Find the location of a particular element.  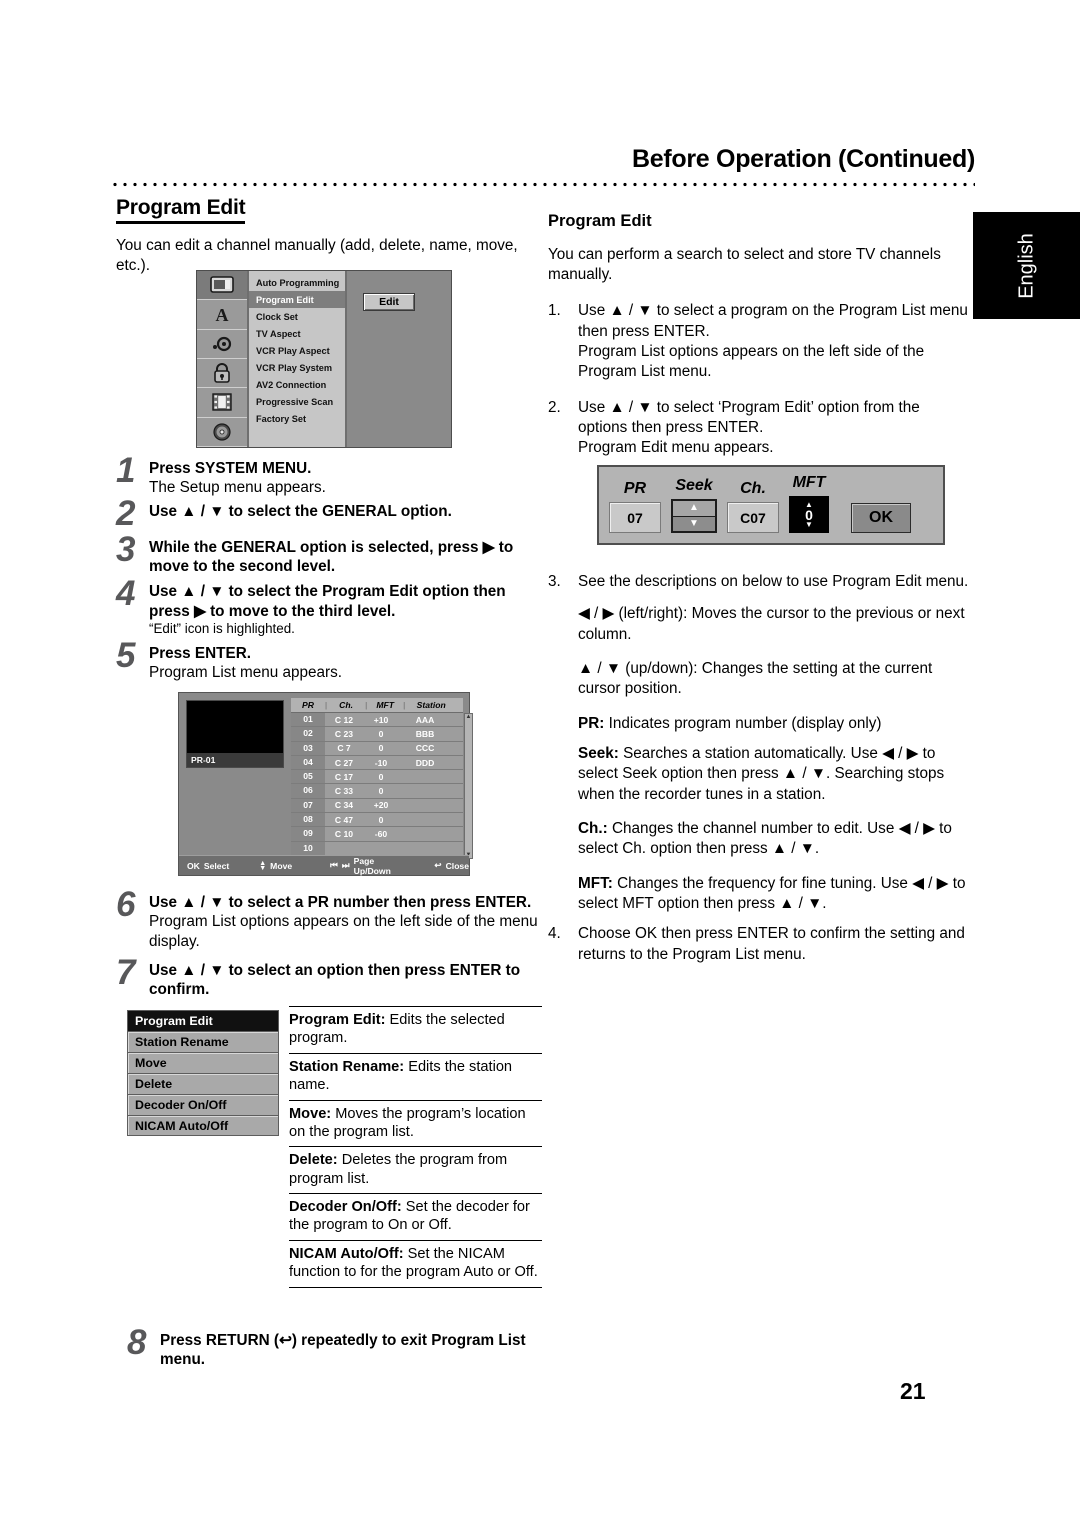

setup-menu-item-tv-aspect: TV Aspect is located at coordinates (297, 333).